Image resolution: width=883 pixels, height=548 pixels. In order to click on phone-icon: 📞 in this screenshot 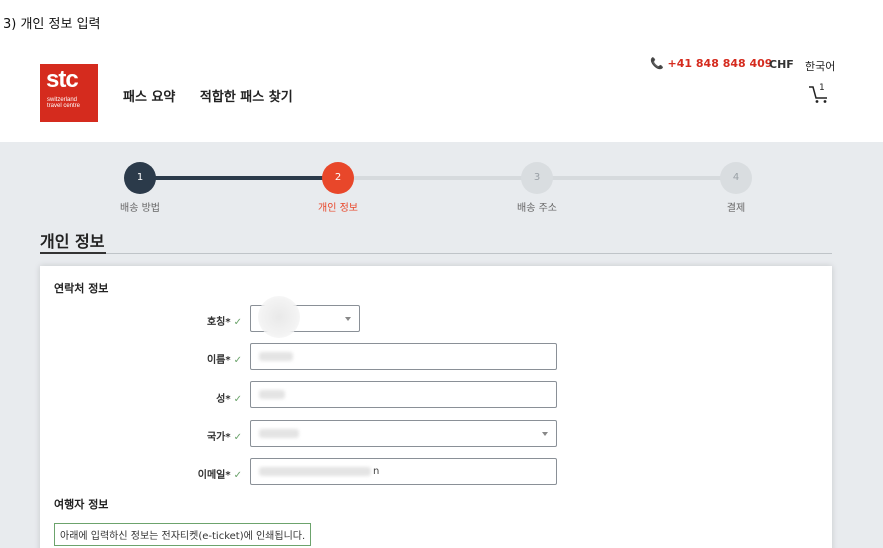, I will do `click(657, 63)`.